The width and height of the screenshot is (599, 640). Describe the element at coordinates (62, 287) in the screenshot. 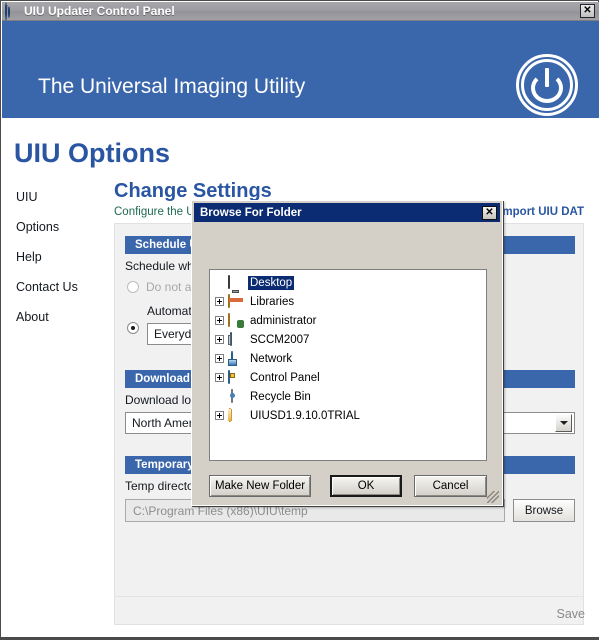

I see `sidebar-item-contact-us: Contact Us` at that location.